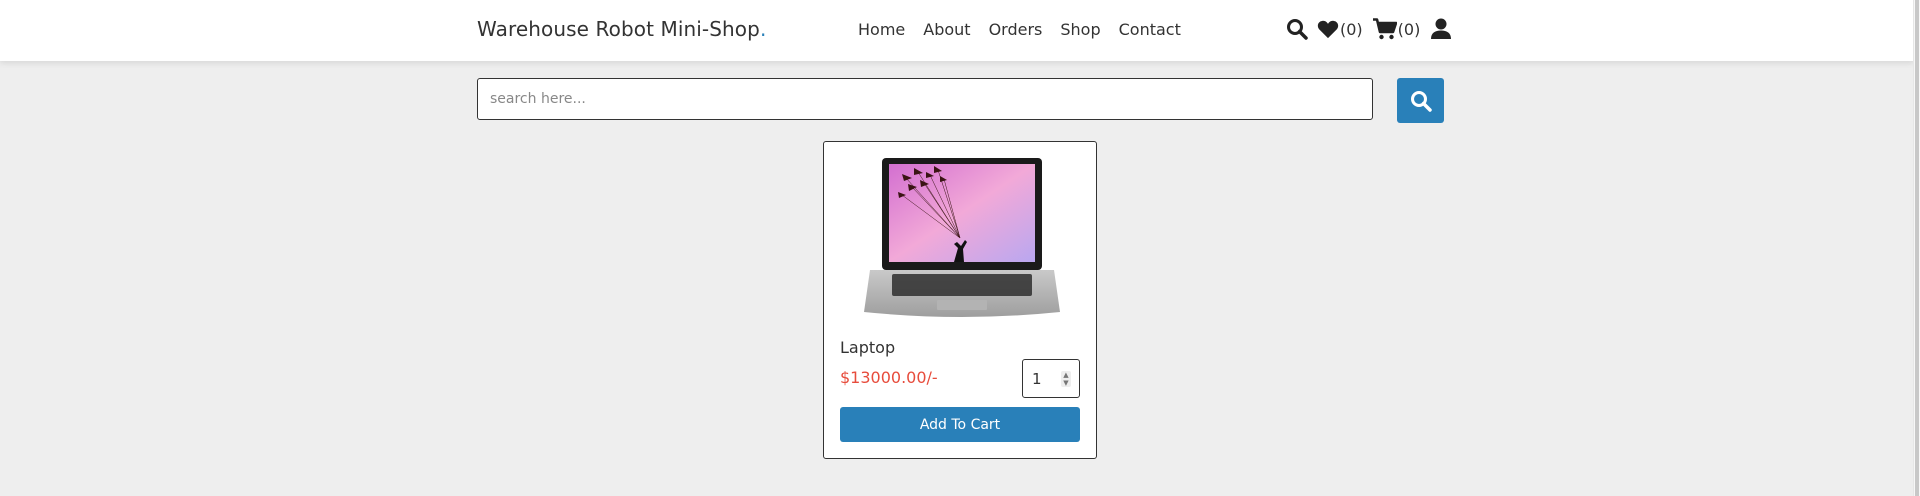 The height and width of the screenshot is (496, 1920). I want to click on nav-orders: Orders, so click(1016, 29).